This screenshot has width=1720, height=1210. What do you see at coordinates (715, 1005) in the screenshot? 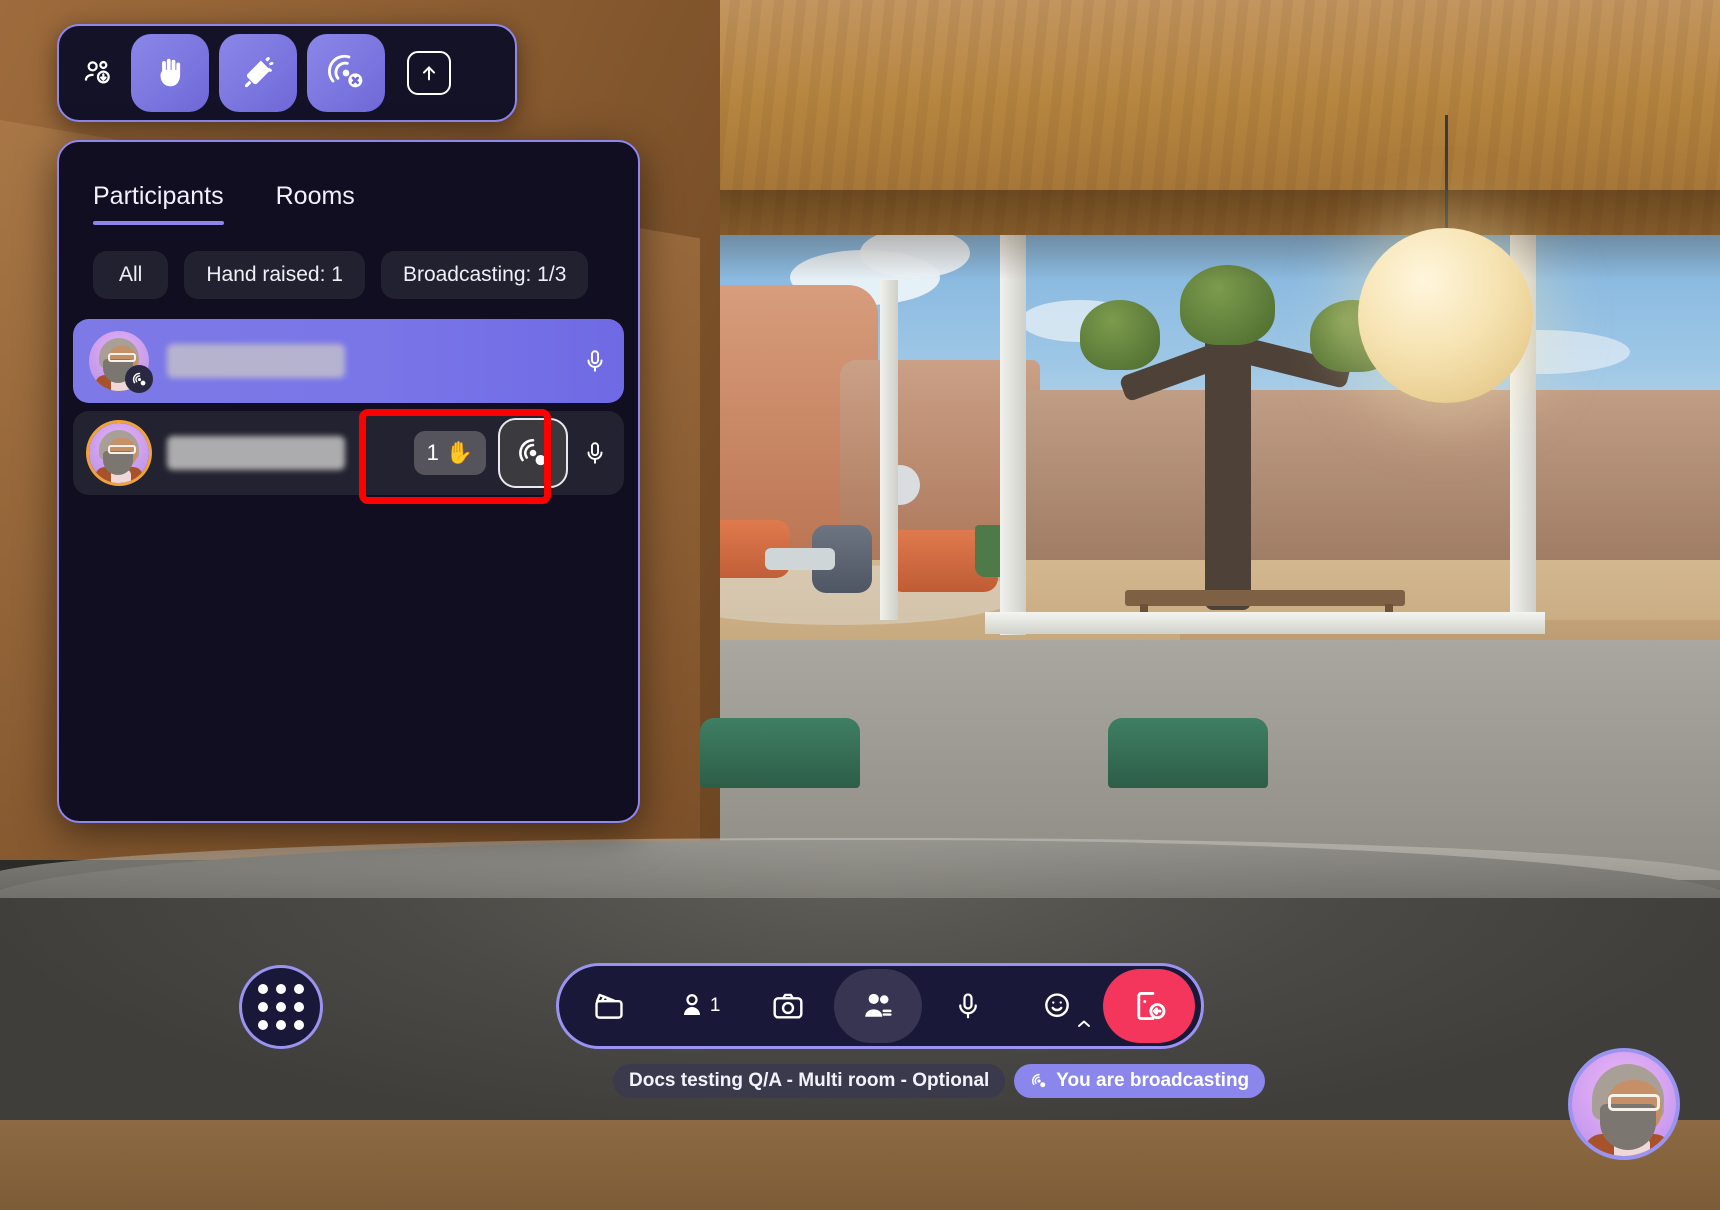
I see `people-count: 1` at bounding box center [715, 1005].